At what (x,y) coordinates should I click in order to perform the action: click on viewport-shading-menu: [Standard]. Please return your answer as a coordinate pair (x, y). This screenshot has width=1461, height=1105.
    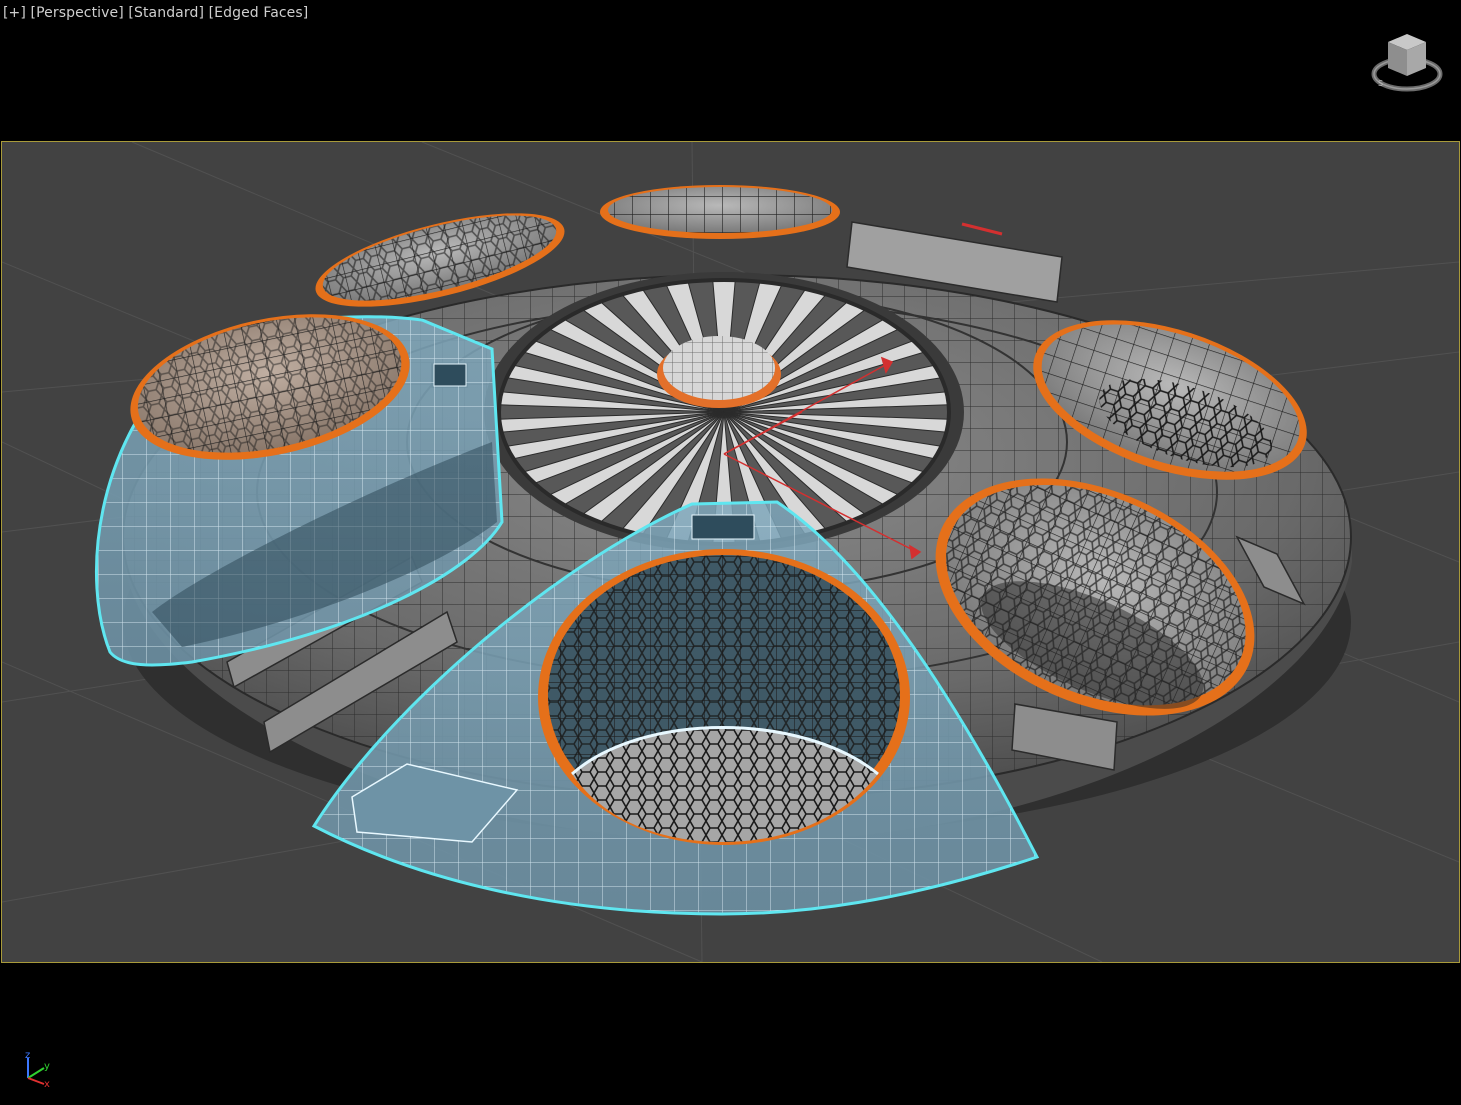
    Looking at the image, I should click on (166, 13).